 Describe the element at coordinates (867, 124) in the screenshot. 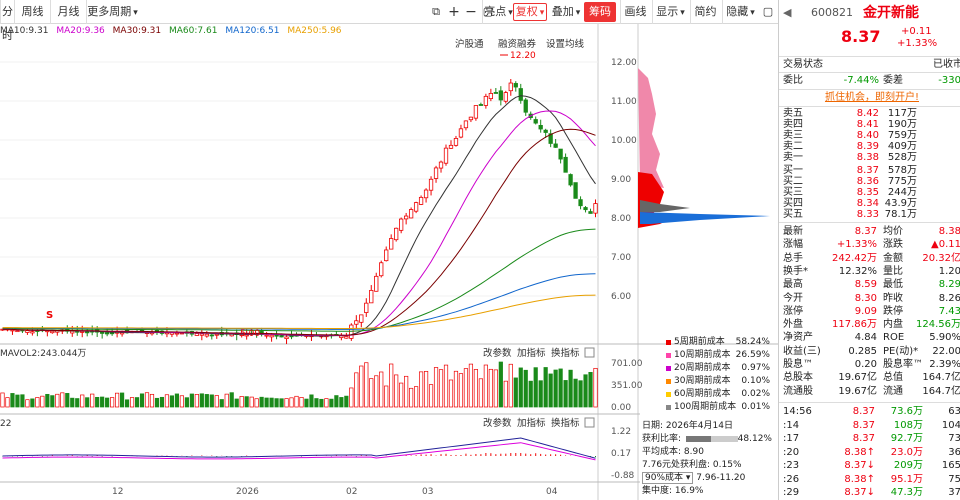

I see `level-price: 8.41` at that location.